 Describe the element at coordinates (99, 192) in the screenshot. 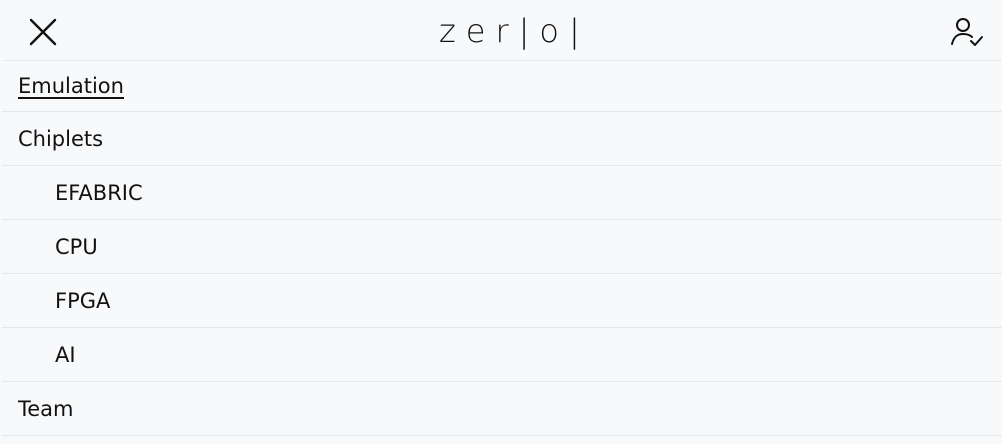

I see `menu-item-label: EFABRIC` at that location.